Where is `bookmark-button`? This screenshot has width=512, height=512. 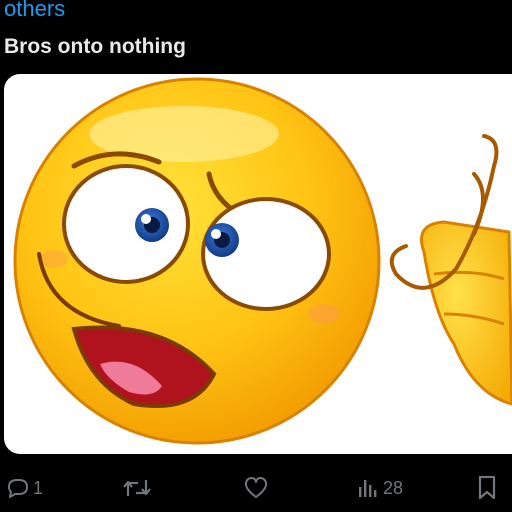
bookmark-button is located at coordinates (488, 488).